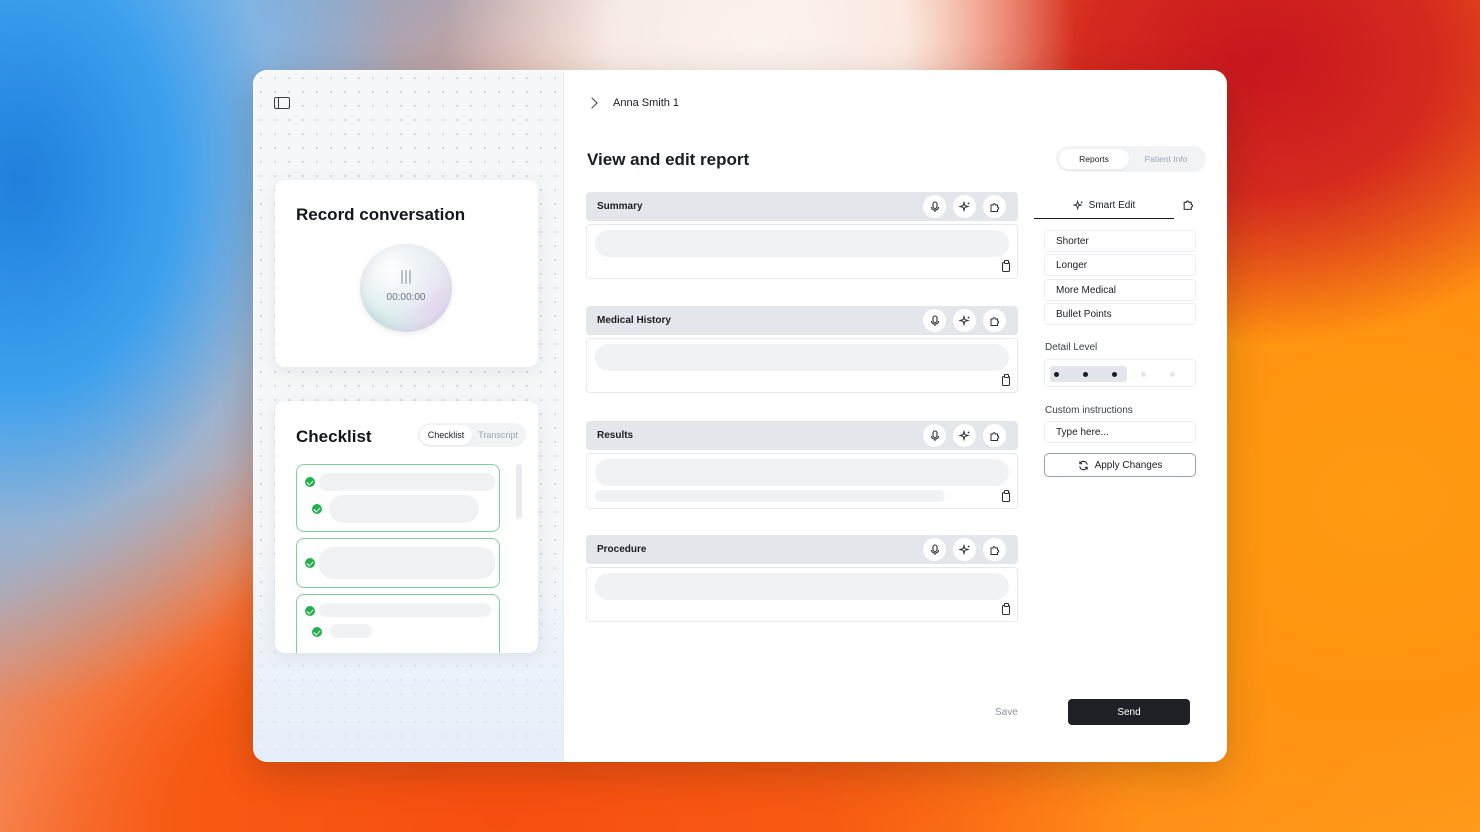 The width and height of the screenshot is (1480, 832). What do you see at coordinates (1129, 712) in the screenshot?
I see `send-button: Send` at bounding box center [1129, 712].